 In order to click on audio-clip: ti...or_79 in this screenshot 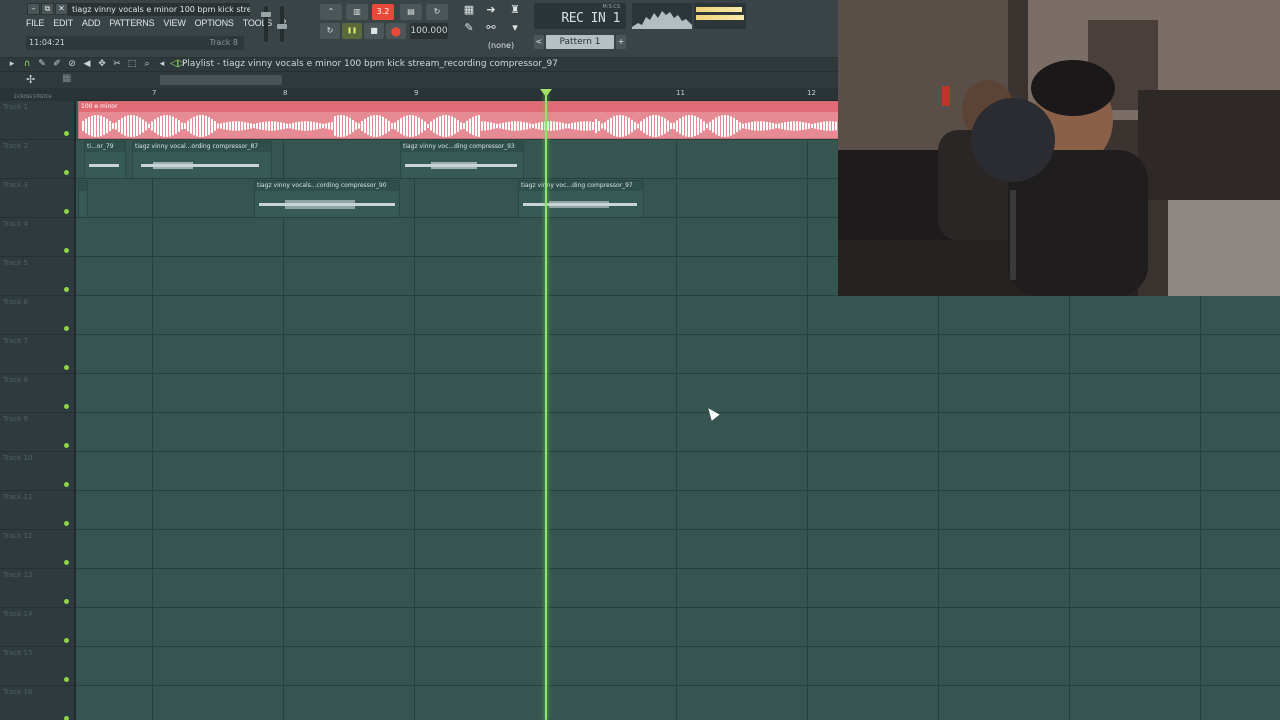, I will do `click(105, 160)`.